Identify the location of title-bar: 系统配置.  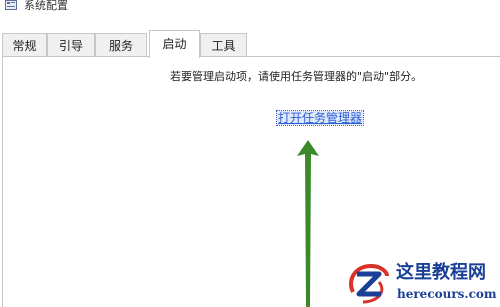
(250, 11).